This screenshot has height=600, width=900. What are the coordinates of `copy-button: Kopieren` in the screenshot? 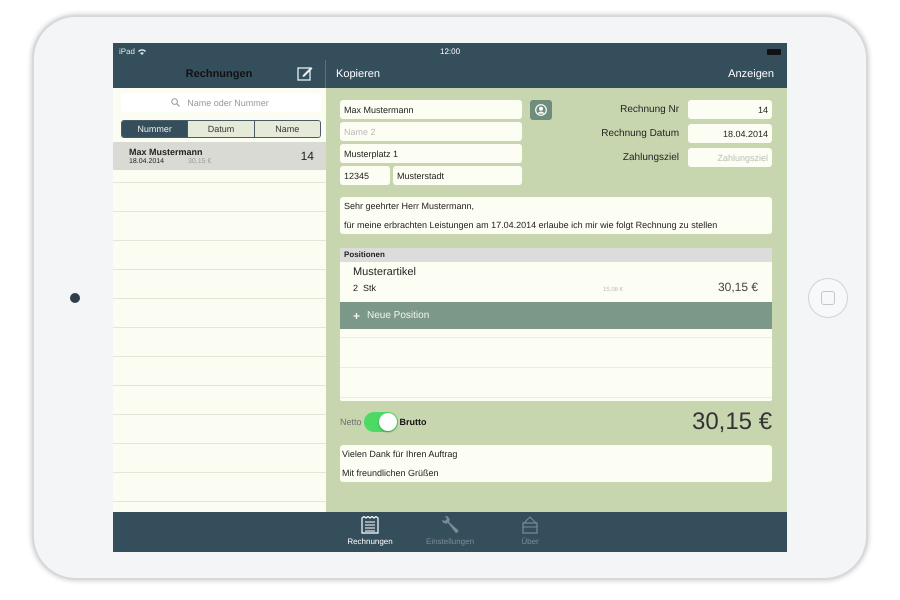 It's located at (358, 74).